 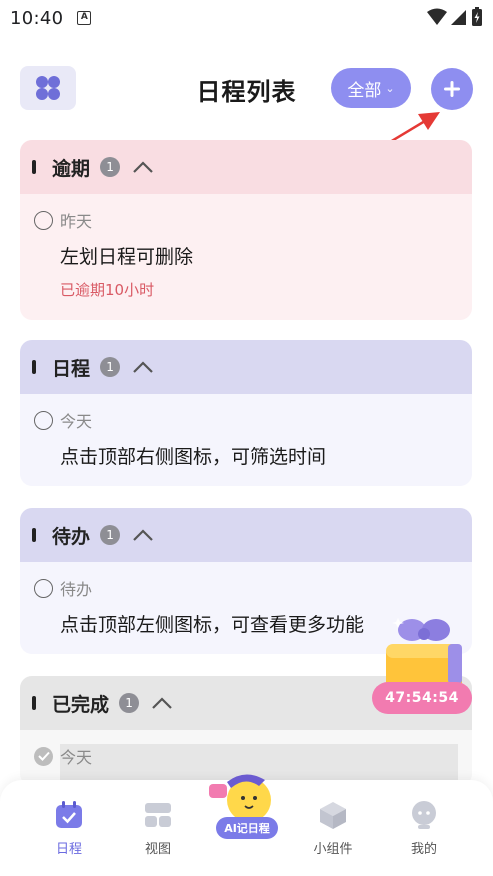 I want to click on nav-item-view: 视图, so click(x=158, y=828).